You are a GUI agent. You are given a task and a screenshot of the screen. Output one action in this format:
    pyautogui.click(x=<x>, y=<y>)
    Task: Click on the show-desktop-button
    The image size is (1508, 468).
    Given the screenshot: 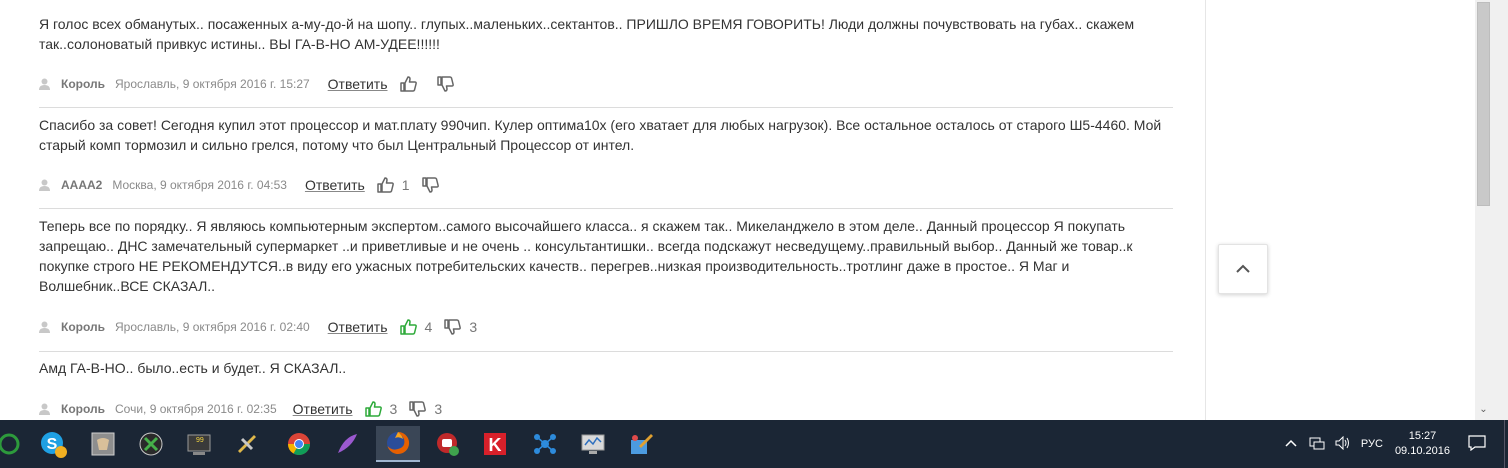 What is the action you would take?
    pyautogui.click(x=1506, y=444)
    